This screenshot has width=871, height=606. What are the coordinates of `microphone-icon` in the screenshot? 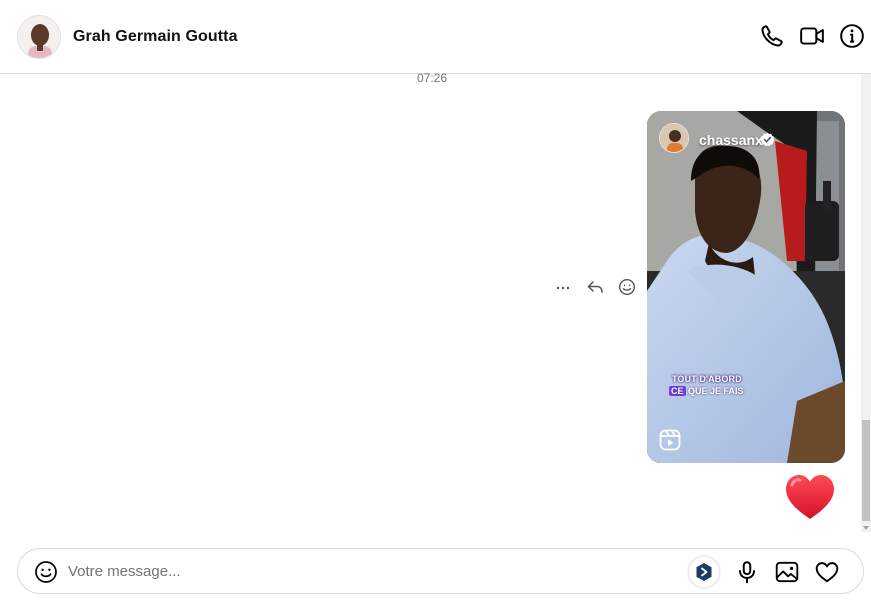 It's located at (747, 572).